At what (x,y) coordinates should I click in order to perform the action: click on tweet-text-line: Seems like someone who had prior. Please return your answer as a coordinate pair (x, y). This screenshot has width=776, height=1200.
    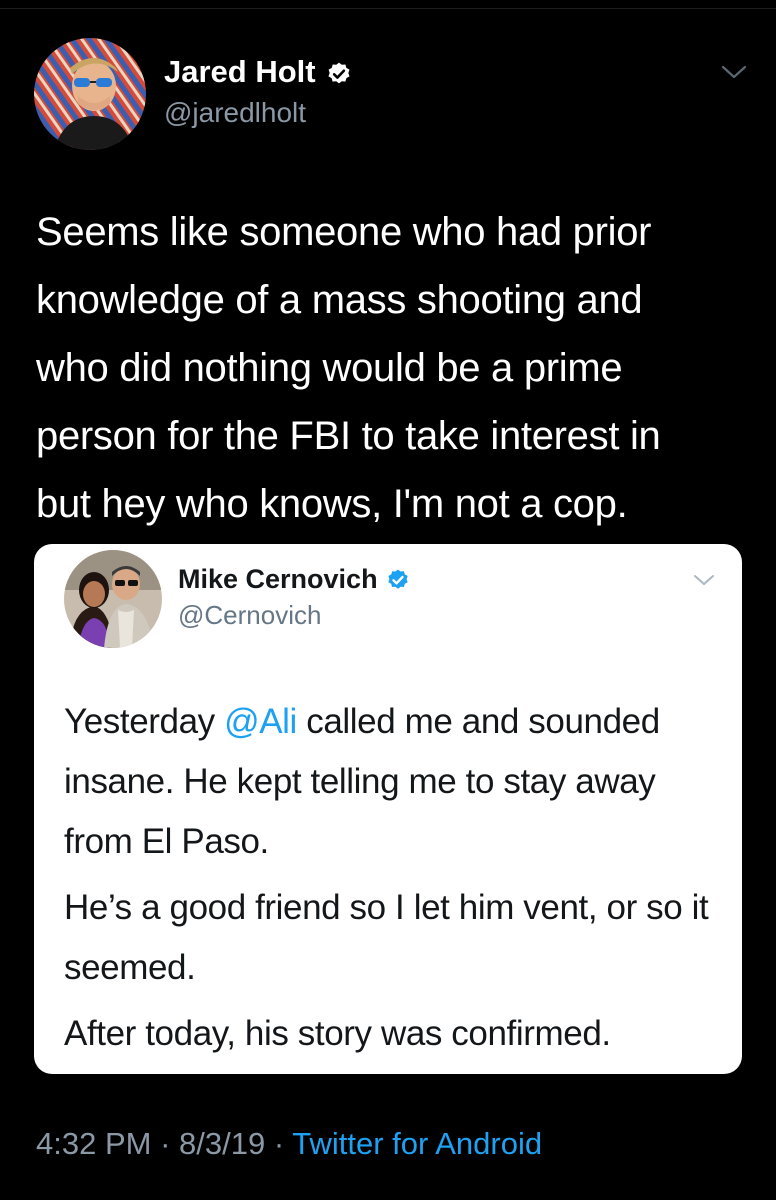
    Looking at the image, I should click on (344, 232).